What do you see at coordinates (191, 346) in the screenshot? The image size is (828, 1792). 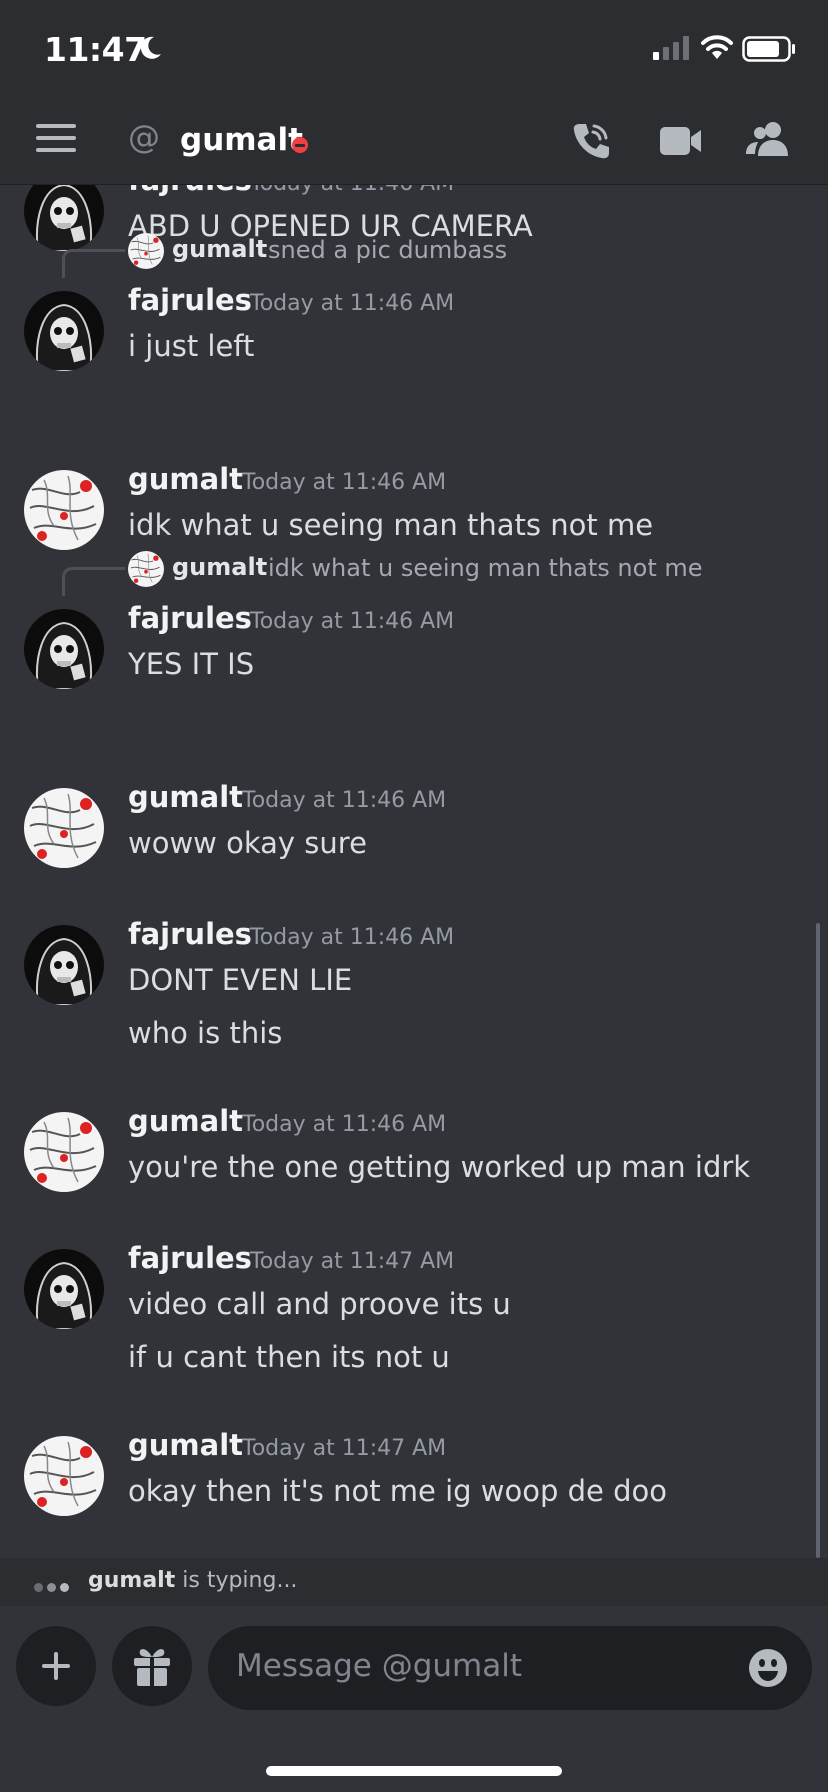 I see `message-text: i just left` at bounding box center [191, 346].